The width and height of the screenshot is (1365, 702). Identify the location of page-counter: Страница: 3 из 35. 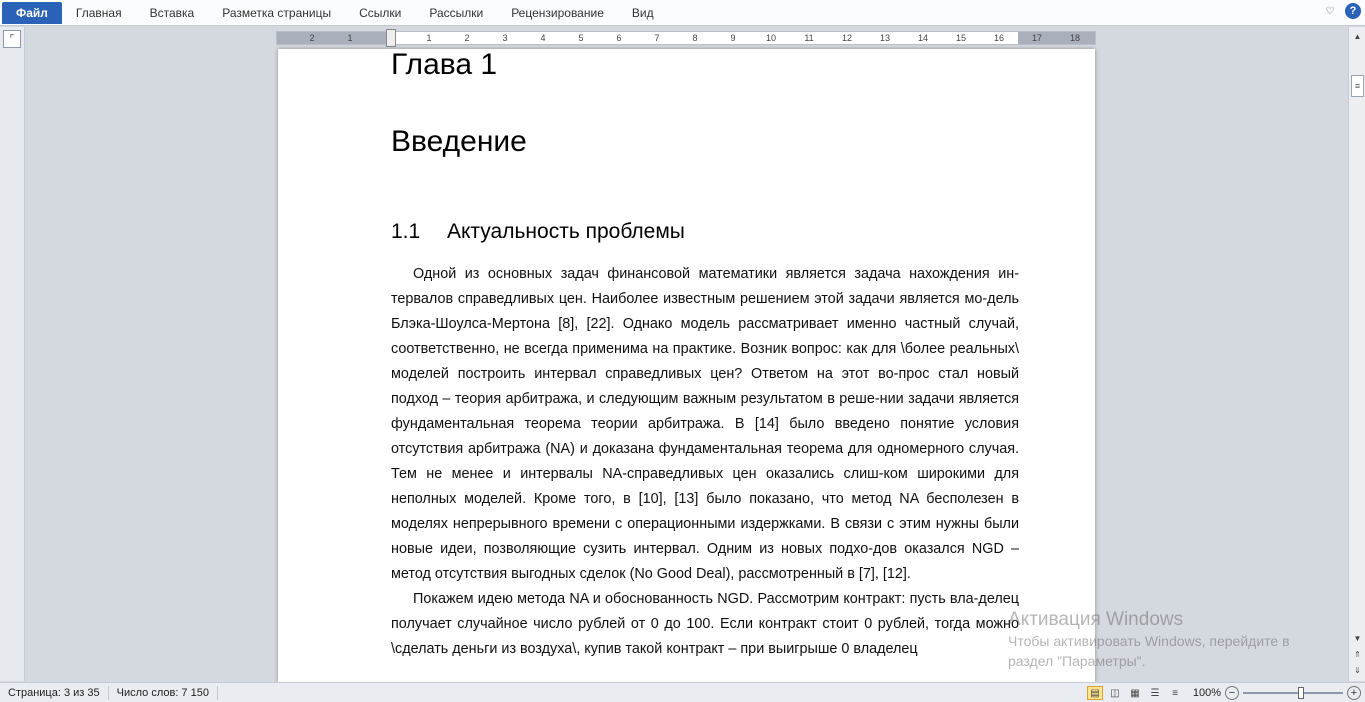
(54, 692).